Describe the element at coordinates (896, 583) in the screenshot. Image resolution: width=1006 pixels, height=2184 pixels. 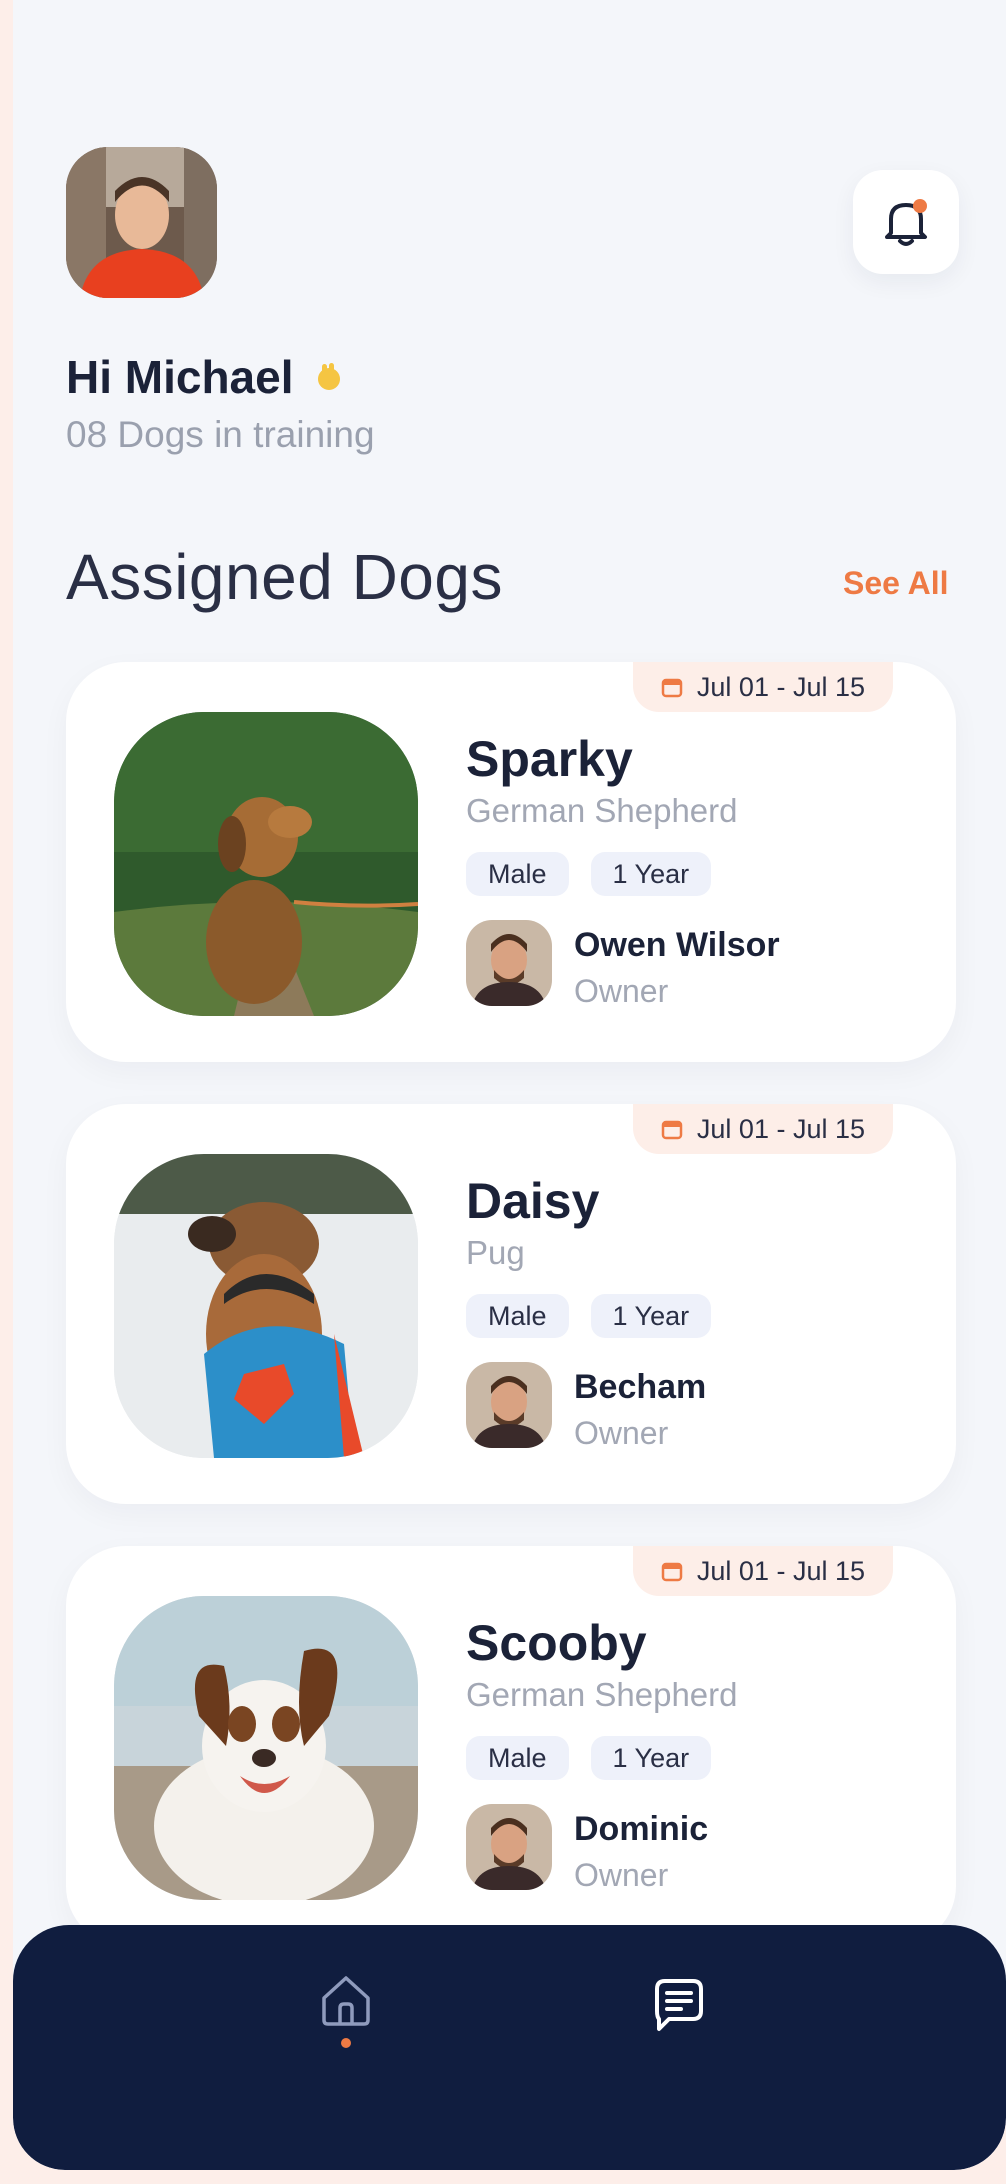
I see `see-all-link: See All` at that location.